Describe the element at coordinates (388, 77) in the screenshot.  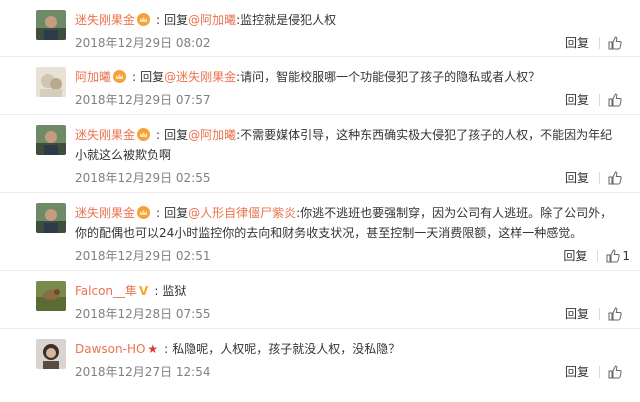
I see `comment-text: :请问，智能校服哪一个功能侵犯了孩子的隐私或者人权？` at that location.